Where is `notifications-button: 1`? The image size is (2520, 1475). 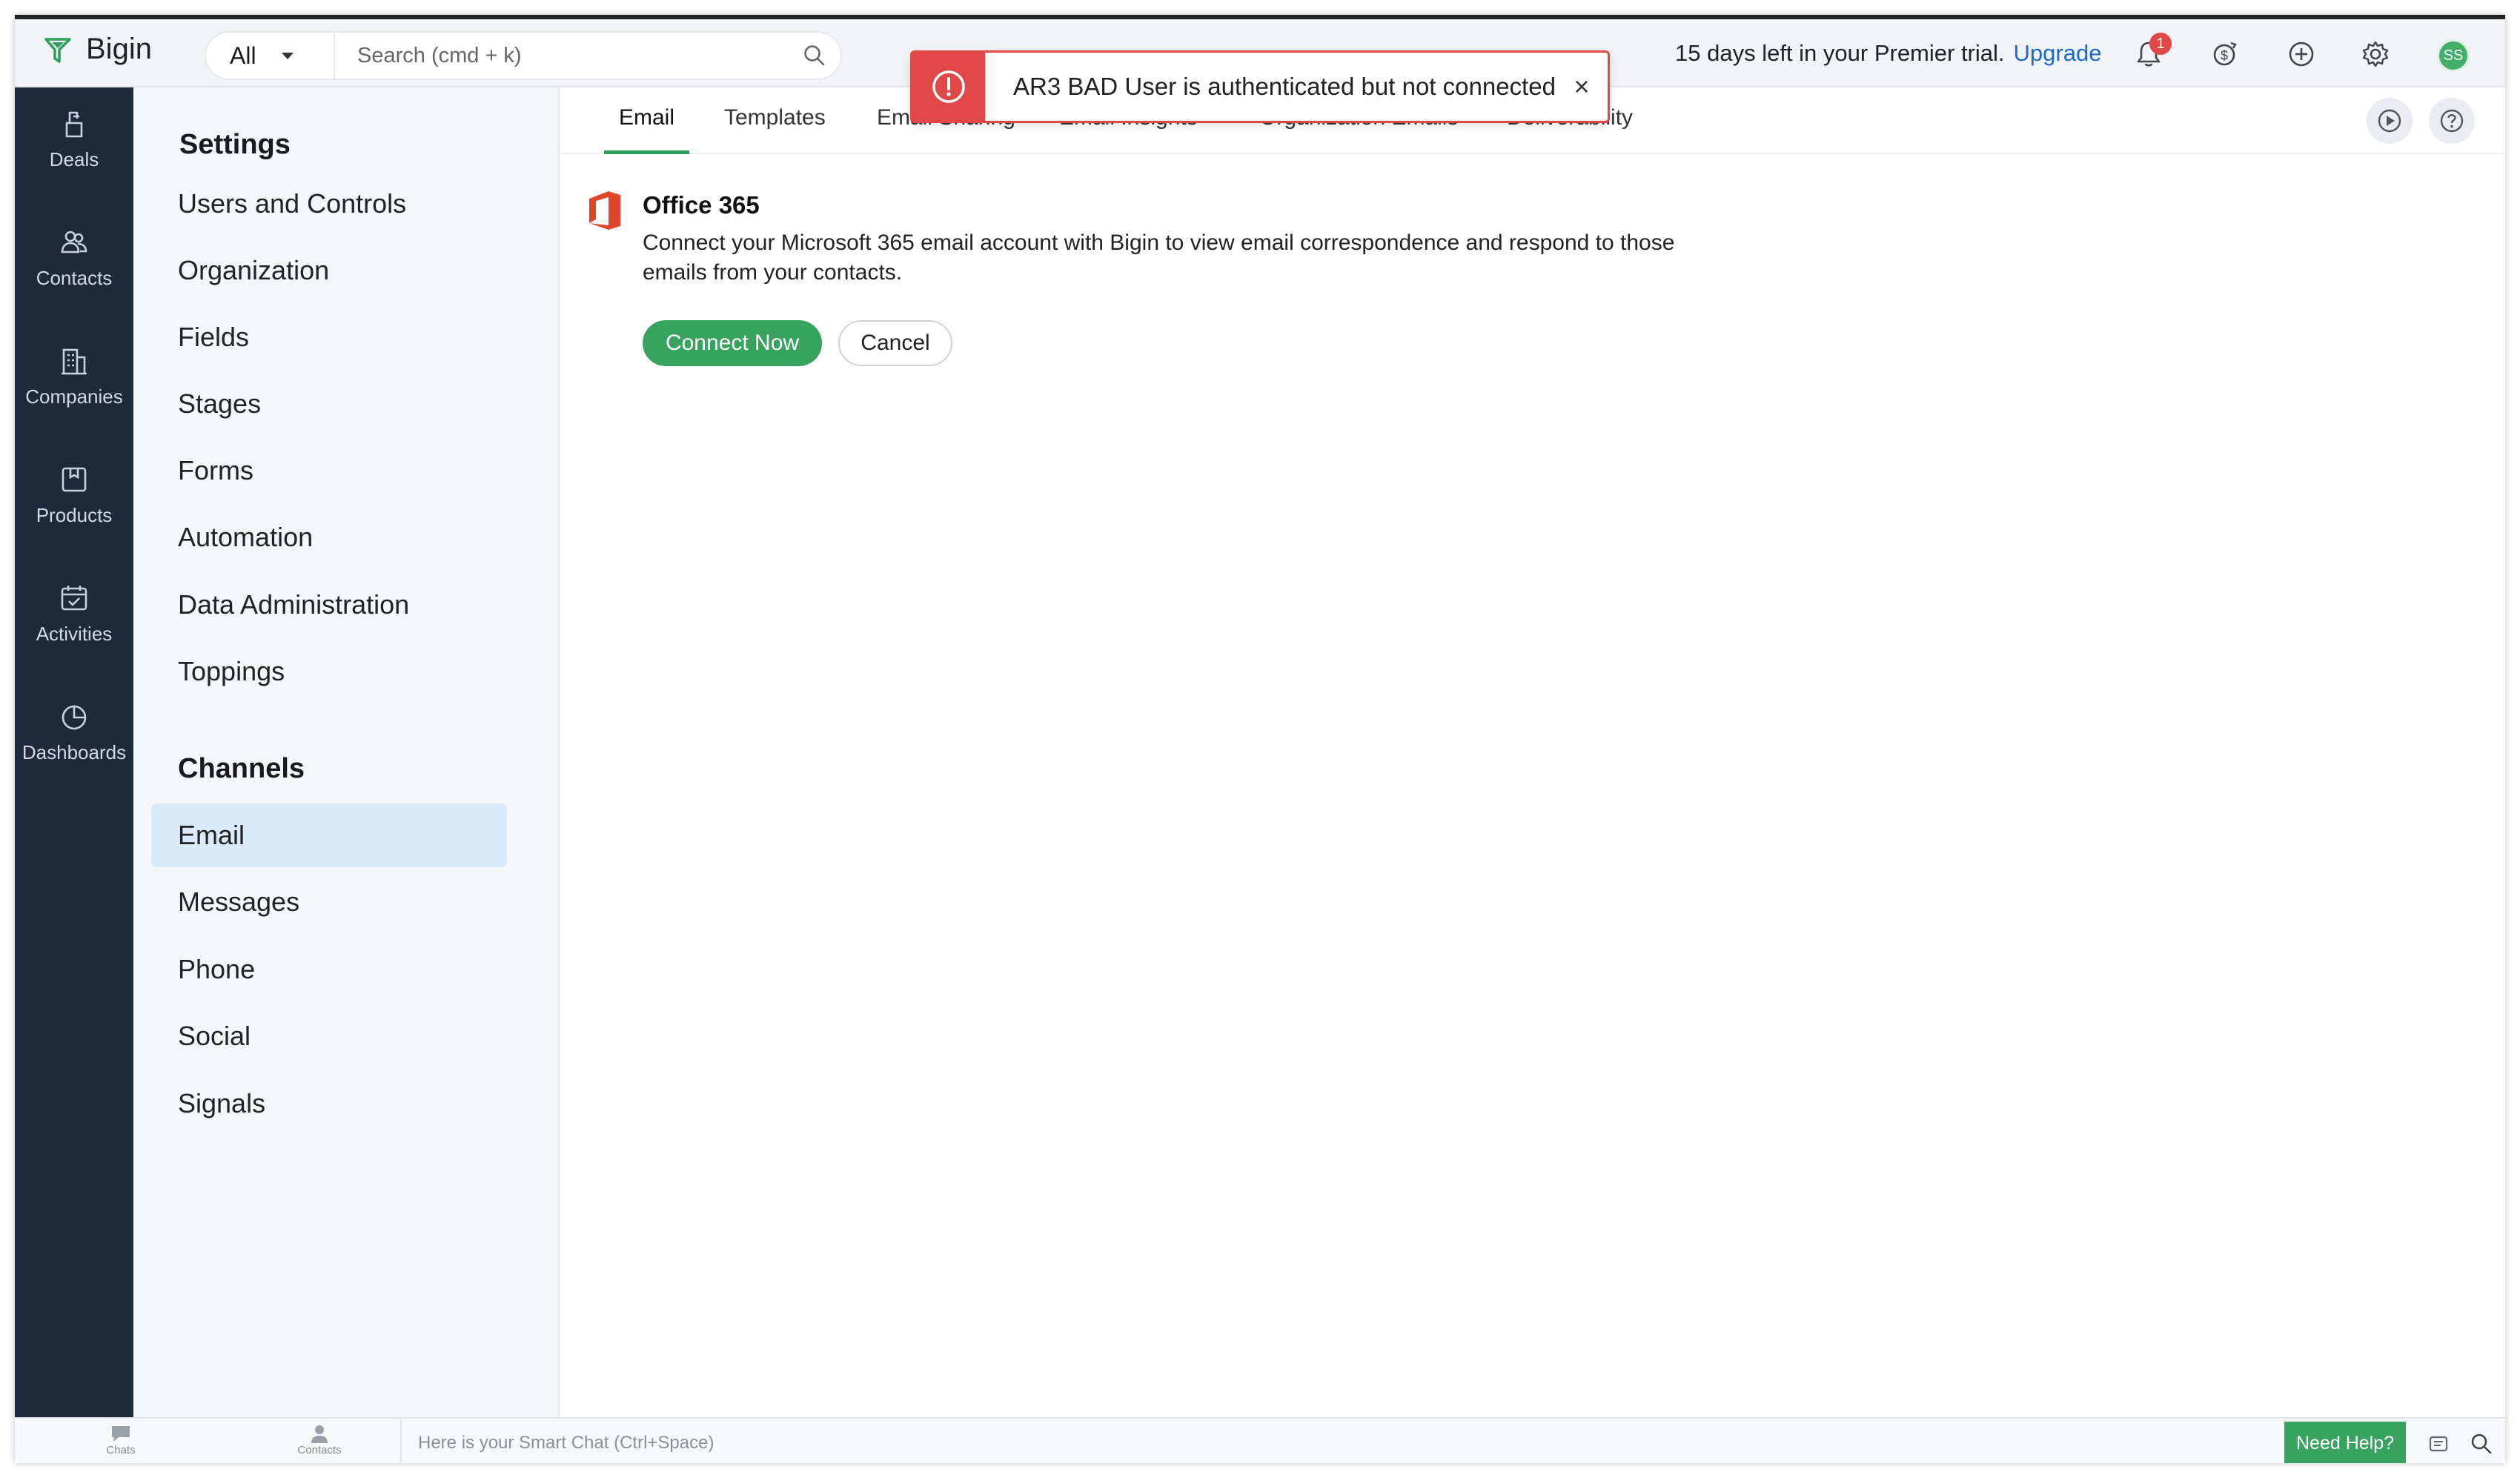
notifications-button: 1 is located at coordinates (2152, 52).